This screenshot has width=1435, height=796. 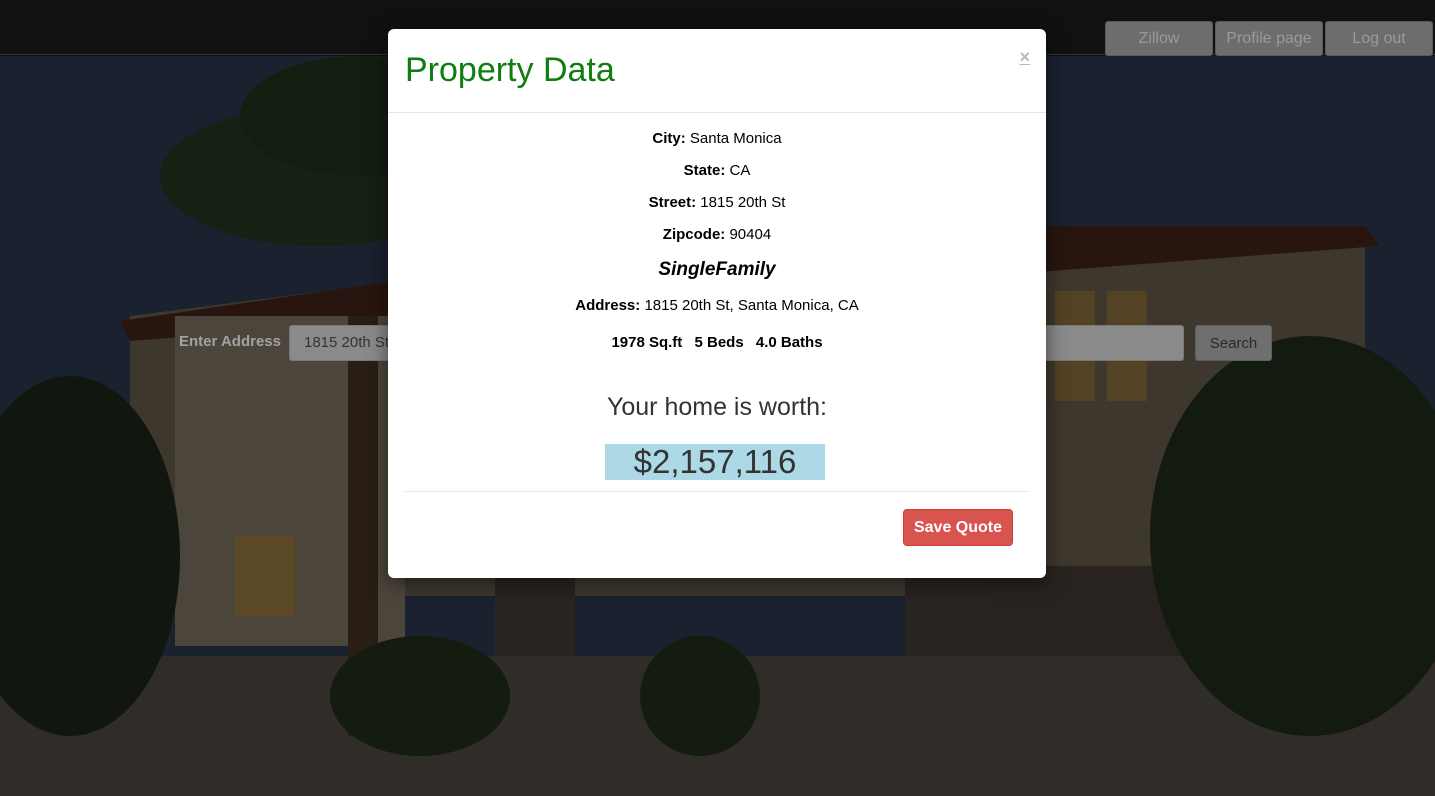 I want to click on specs-row: 1978 Sq.ft 5 Beds 4.0 Baths, so click(x=717, y=342).